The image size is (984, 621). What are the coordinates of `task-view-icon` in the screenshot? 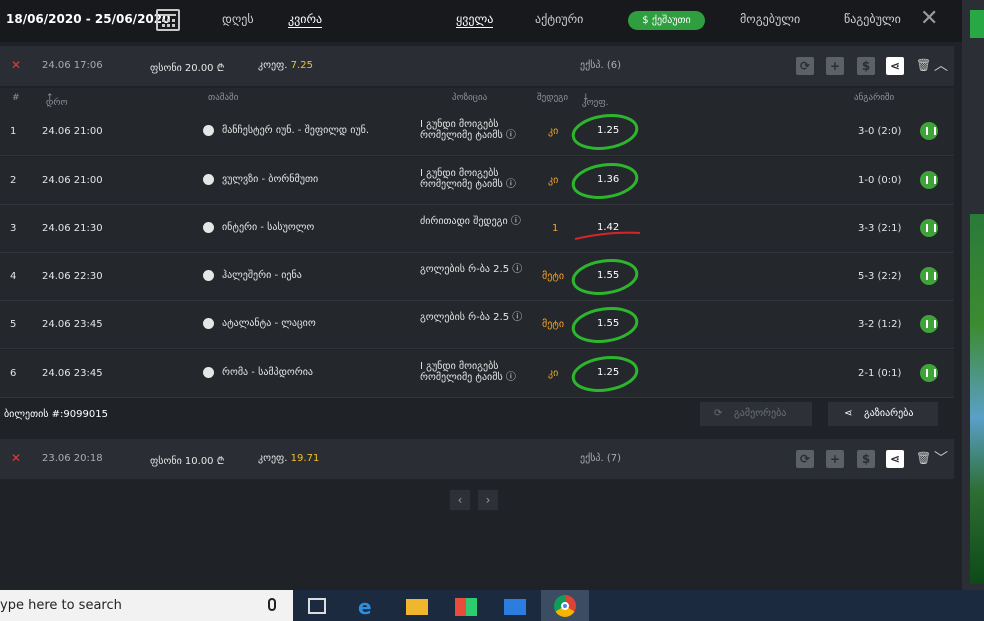 It's located at (317, 606).